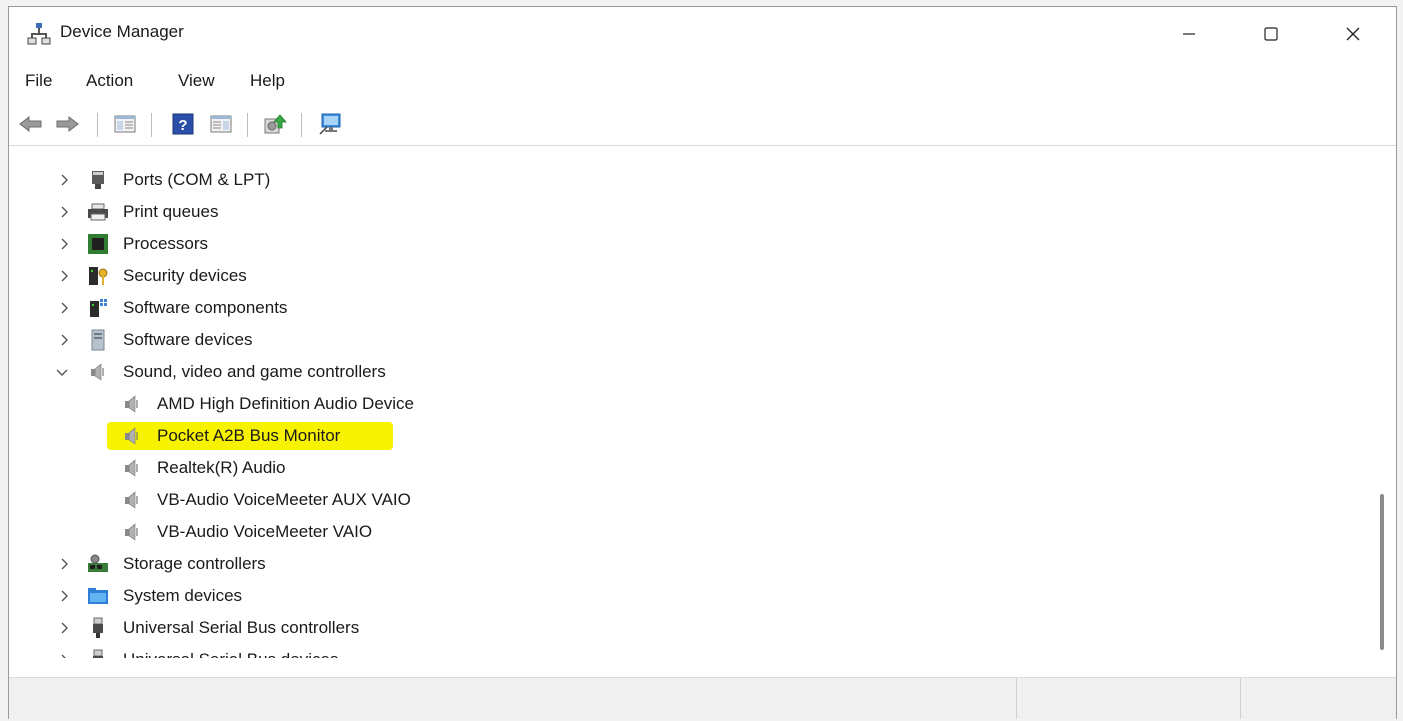  I want to click on processor-icon, so click(98, 244).